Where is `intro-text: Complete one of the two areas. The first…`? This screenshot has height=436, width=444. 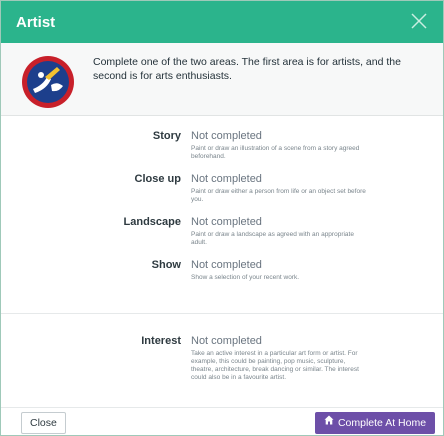
intro-text: Complete one of the two areas. The first… is located at coordinates (247, 69).